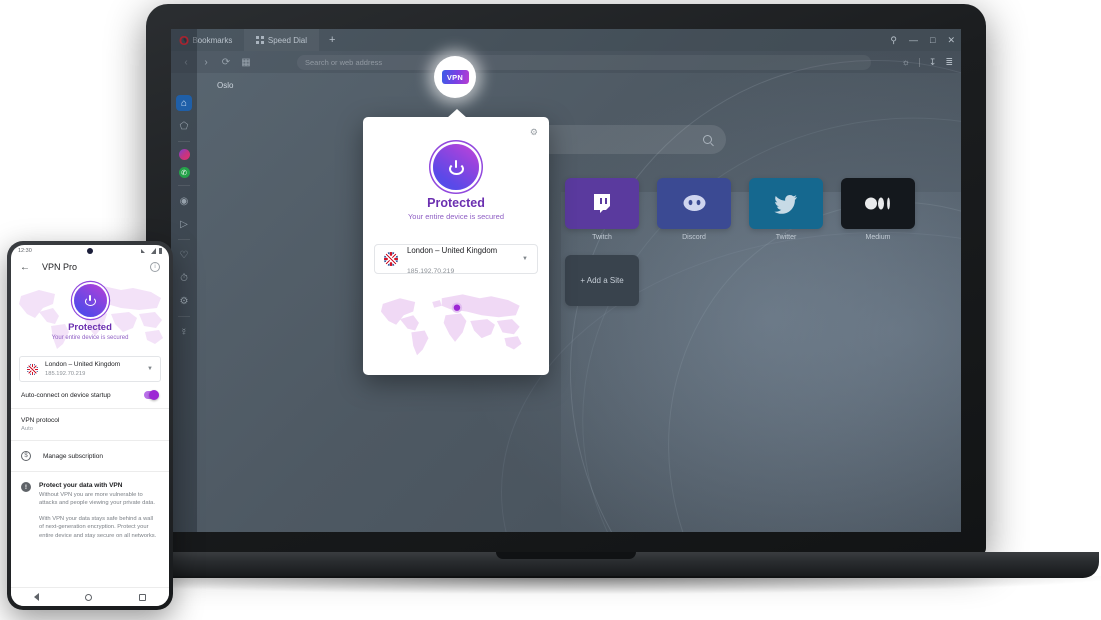 Image resolution: width=1101 pixels, height=620 pixels. I want to click on speed-dial-item-twitter: Twitter, so click(786, 209).